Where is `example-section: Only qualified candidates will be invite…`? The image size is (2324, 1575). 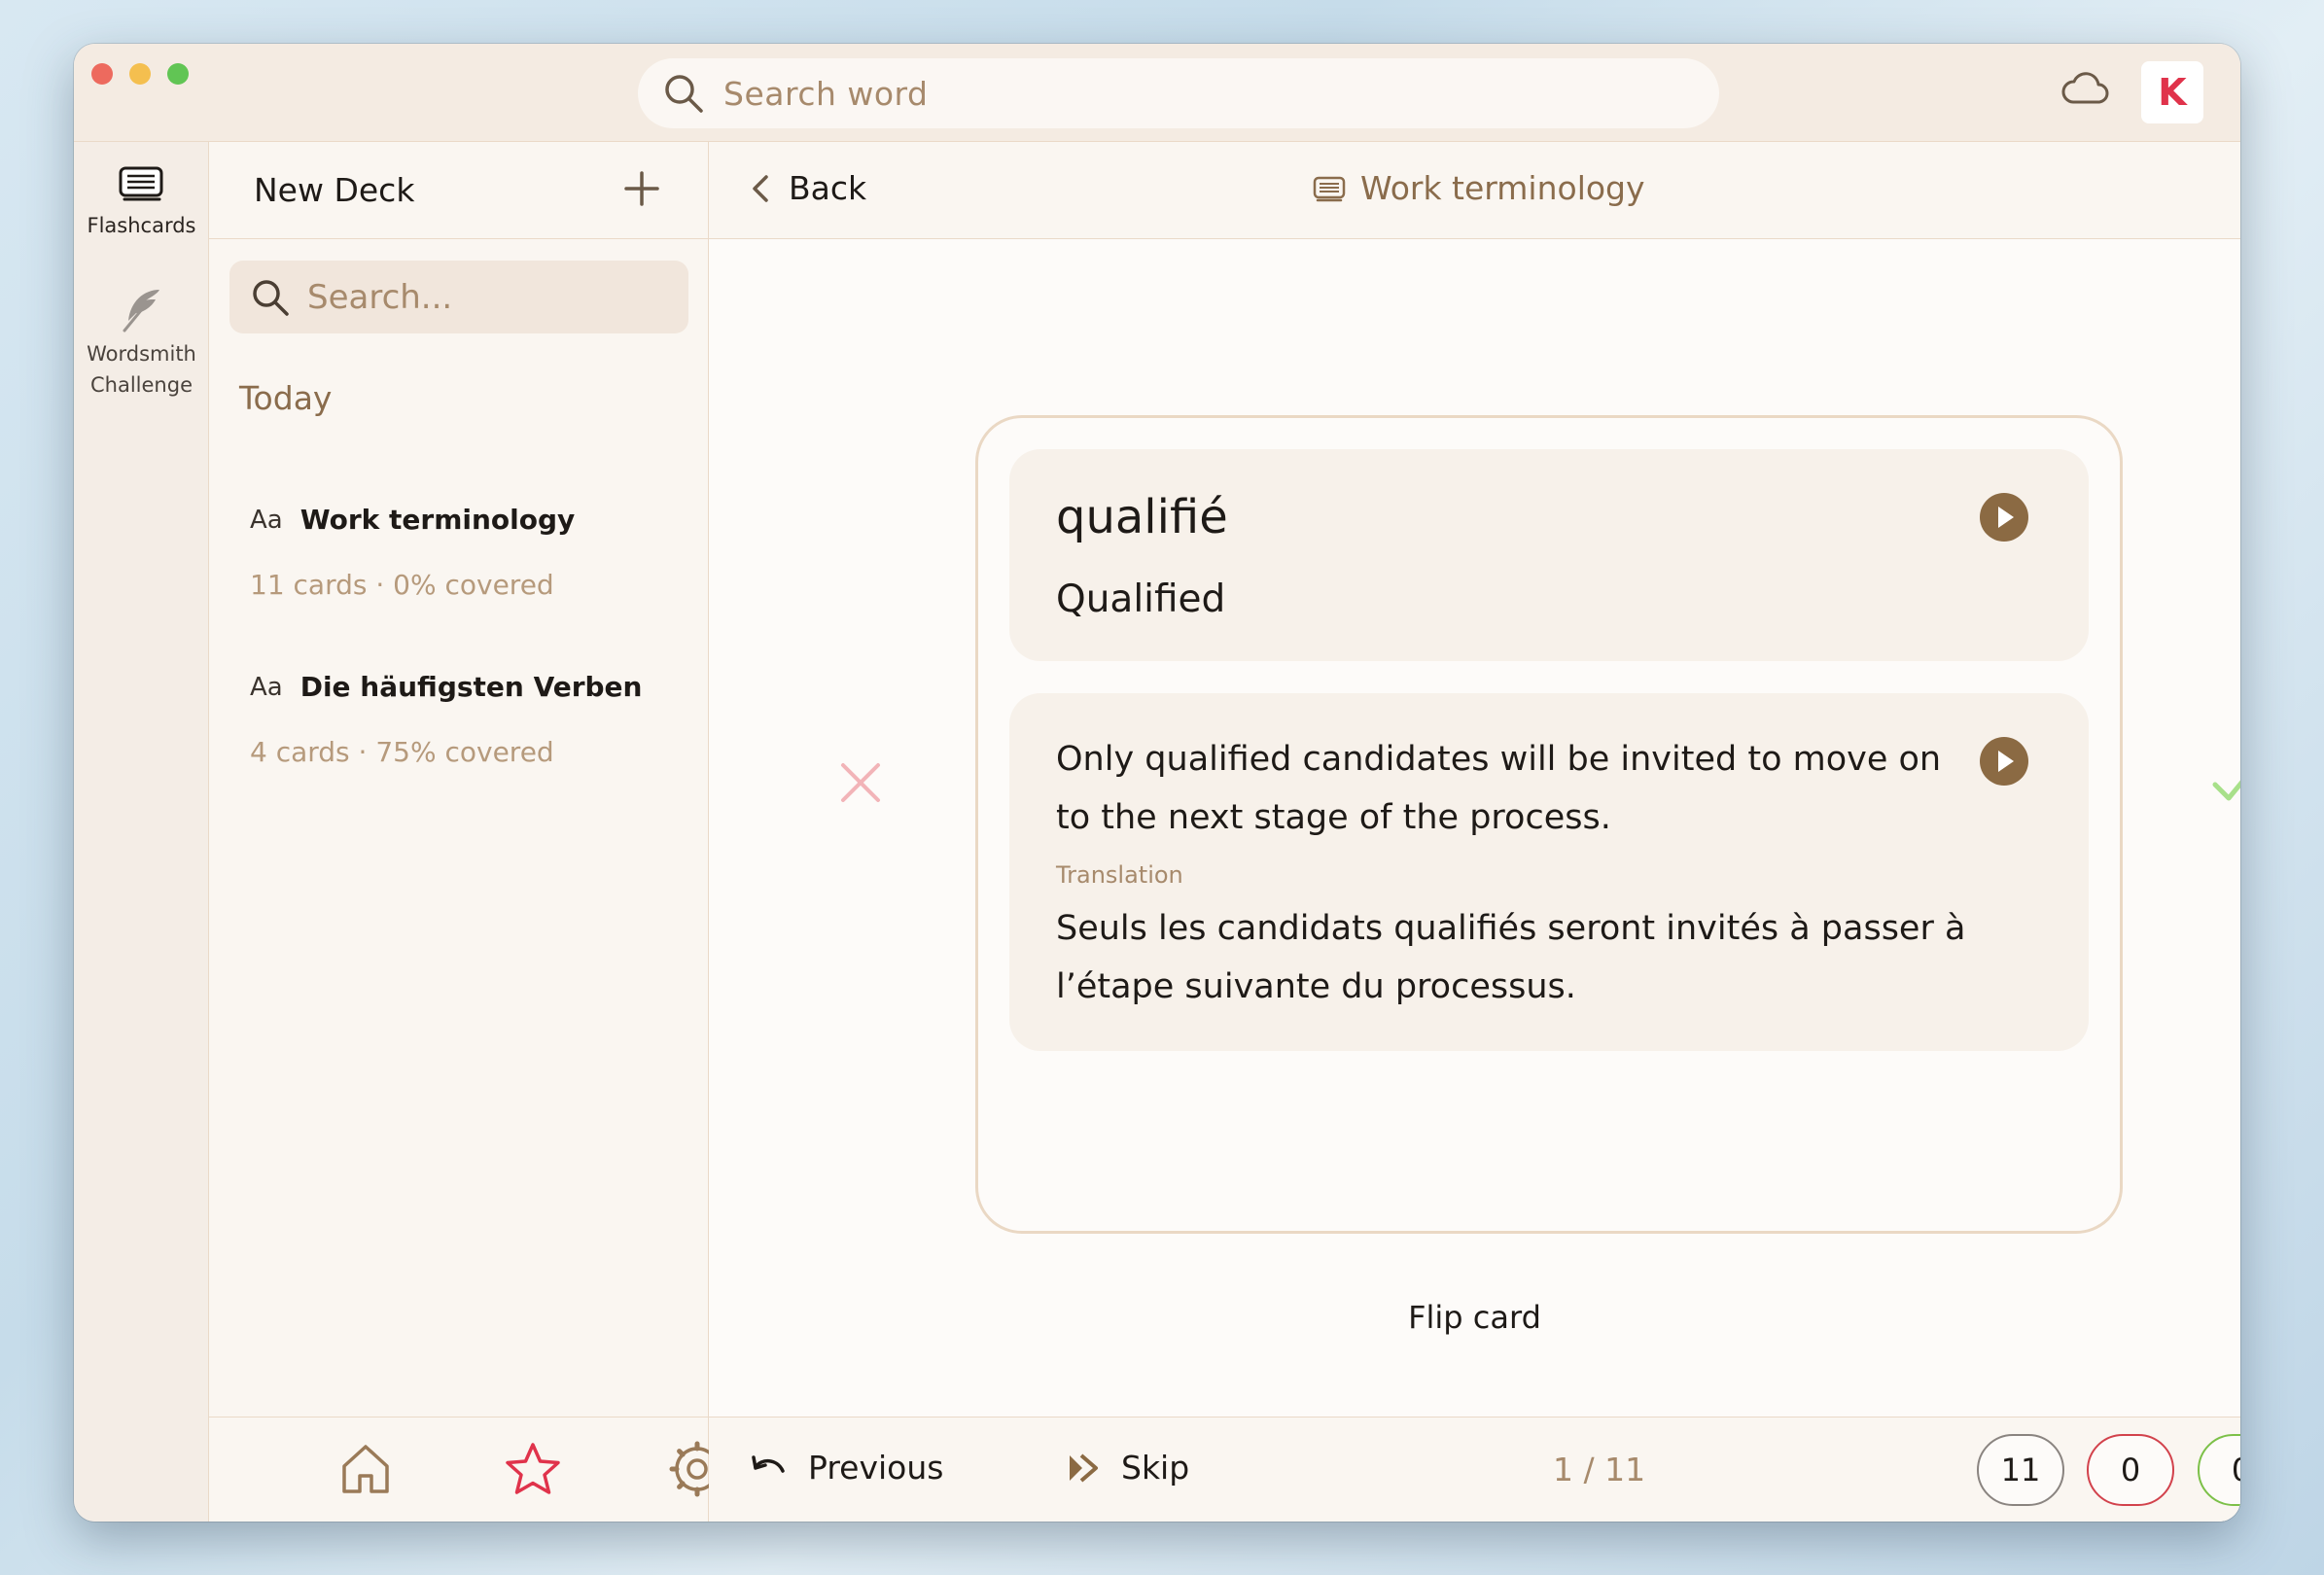 example-section: Only qualified candidates will be invite… is located at coordinates (1549, 872).